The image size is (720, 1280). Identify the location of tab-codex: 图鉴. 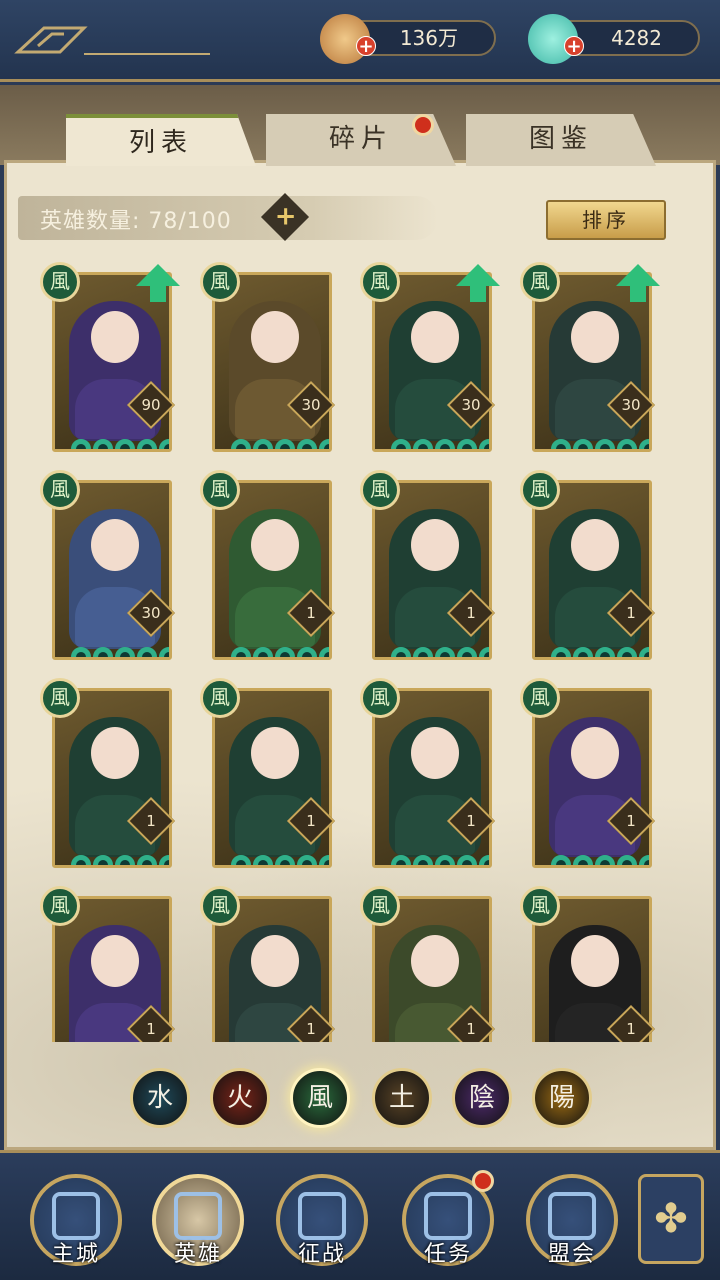
(561, 140).